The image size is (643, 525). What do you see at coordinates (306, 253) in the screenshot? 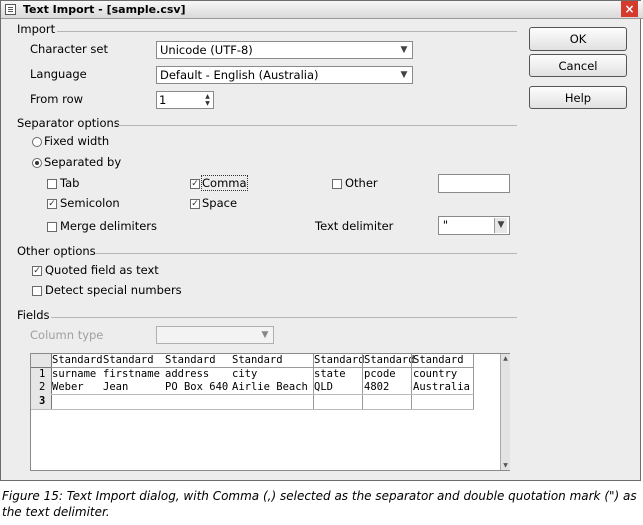
I see `other-options-divider` at bounding box center [306, 253].